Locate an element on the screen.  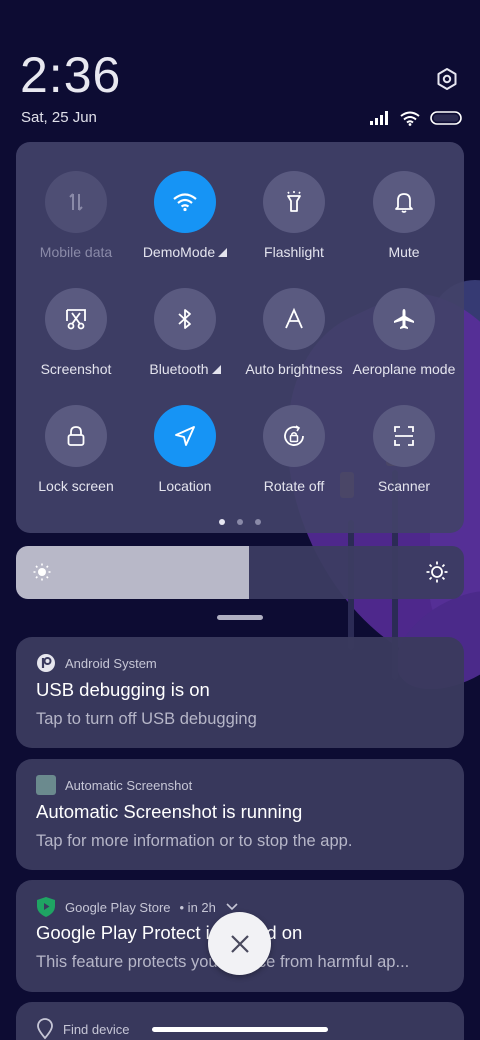
close-icon is located at coordinates (239, 943).